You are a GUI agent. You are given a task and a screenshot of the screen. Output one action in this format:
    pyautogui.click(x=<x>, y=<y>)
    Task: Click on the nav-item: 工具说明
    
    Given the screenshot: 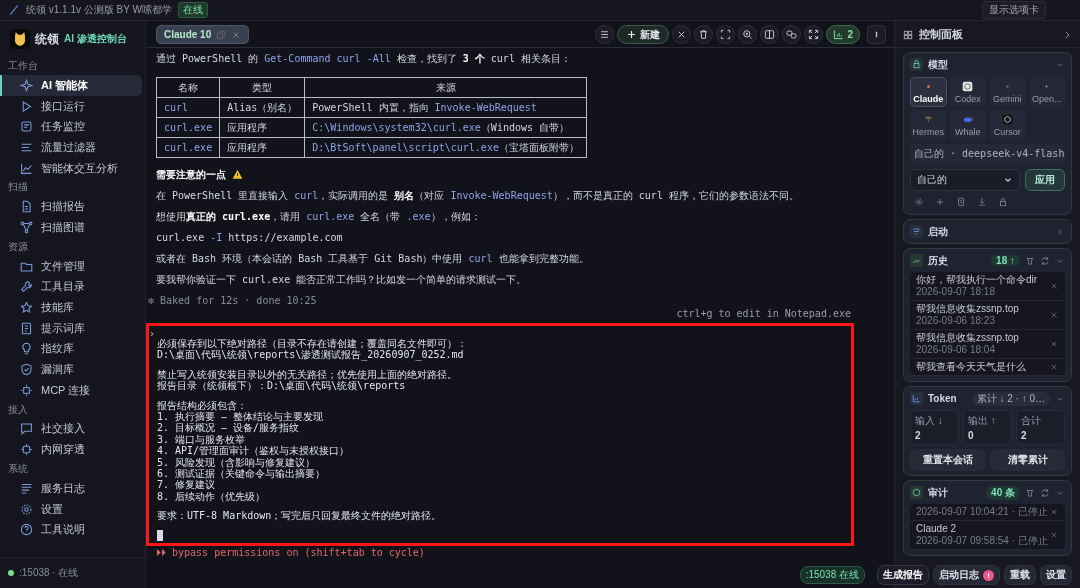 What is the action you would take?
    pyautogui.click(x=71, y=530)
    